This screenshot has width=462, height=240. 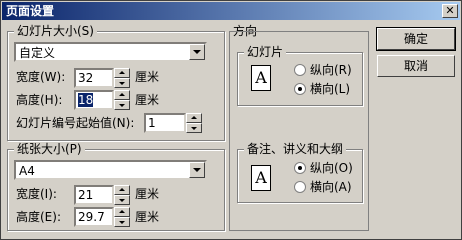 What do you see at coordinates (416, 66) in the screenshot?
I see `cancel-button: 取消` at bounding box center [416, 66].